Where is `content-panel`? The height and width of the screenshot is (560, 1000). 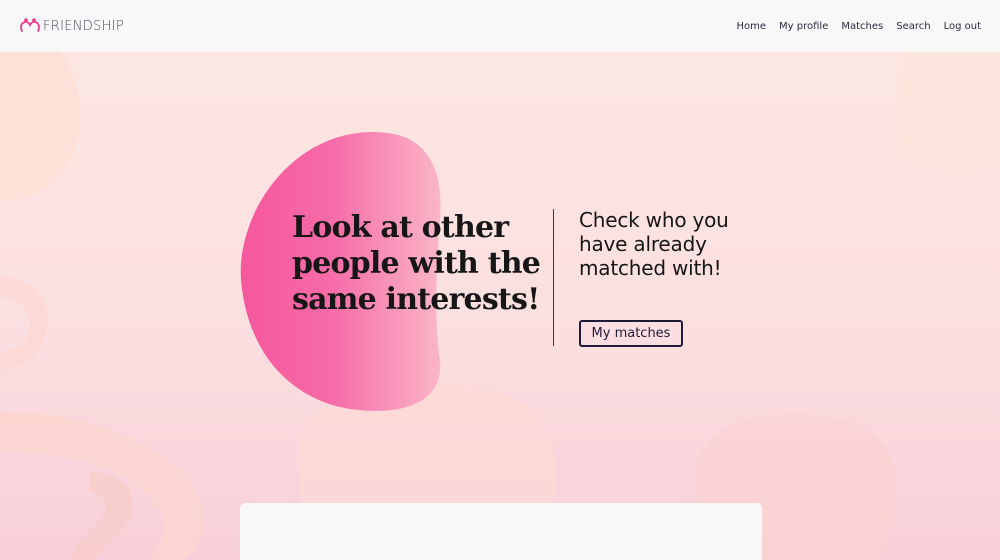 content-panel is located at coordinates (501, 531).